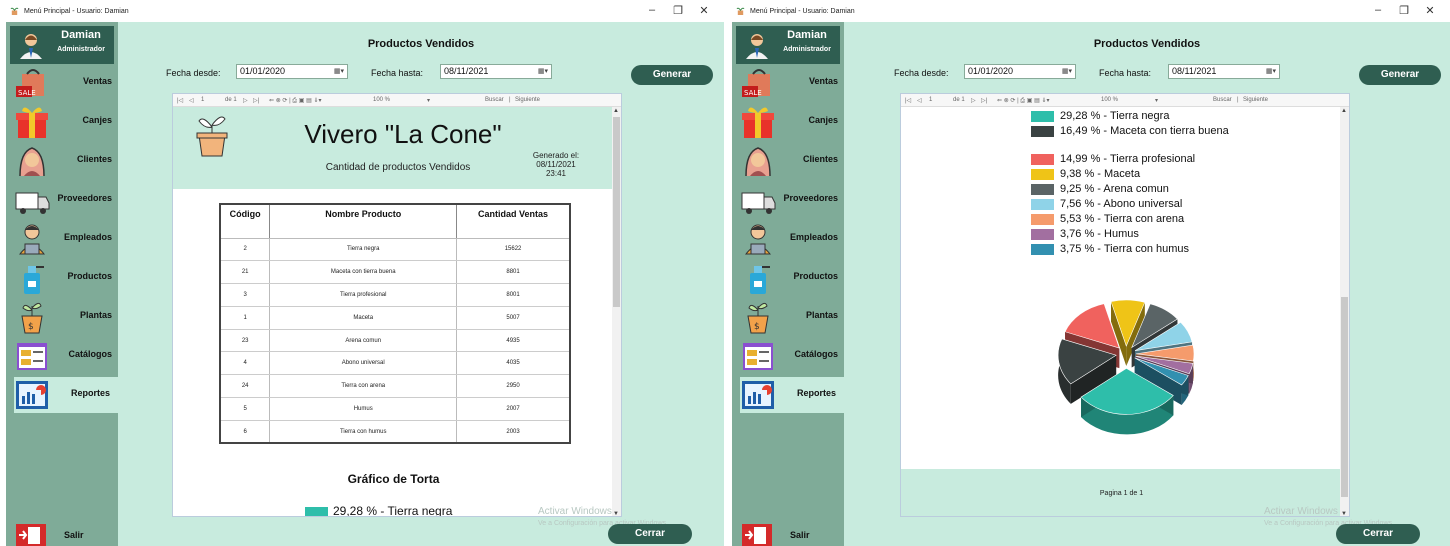  Describe the element at coordinates (193, 73) in the screenshot. I see `date-from-label: Fecha desde:` at that location.